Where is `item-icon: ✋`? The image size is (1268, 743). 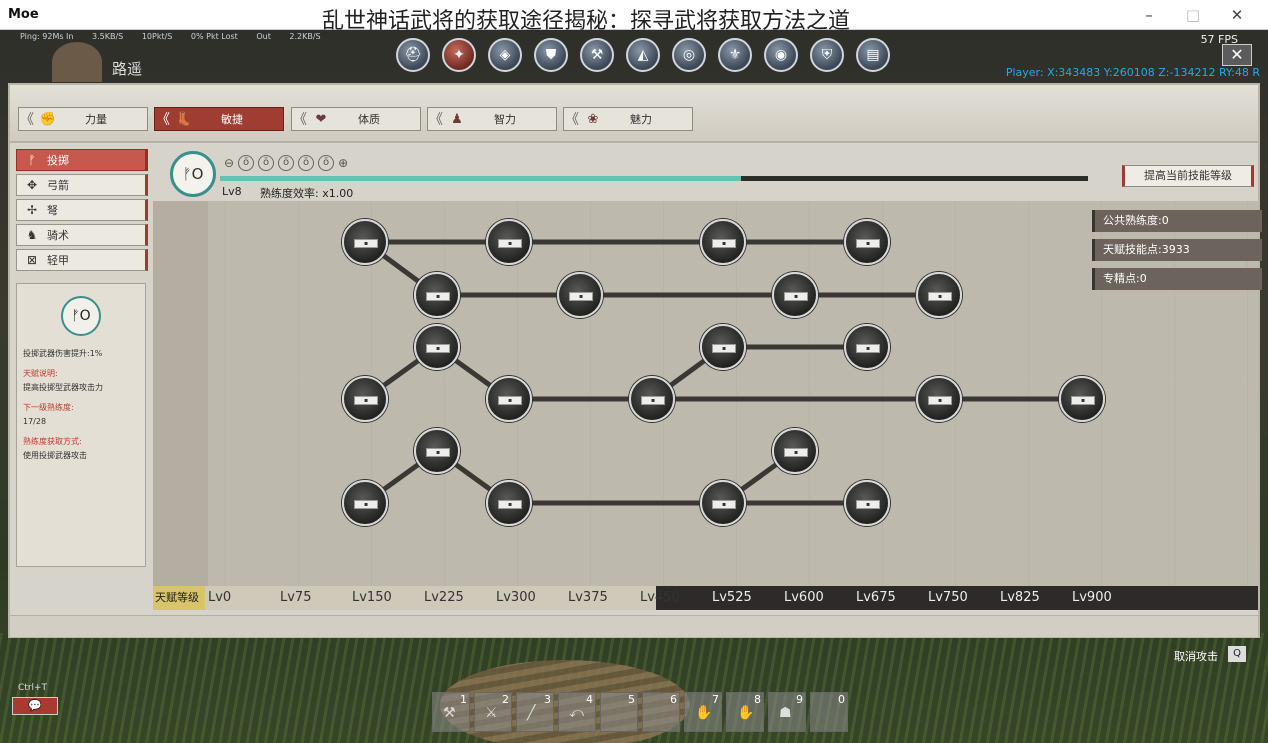
item-icon: ✋ is located at coordinates (704, 713).